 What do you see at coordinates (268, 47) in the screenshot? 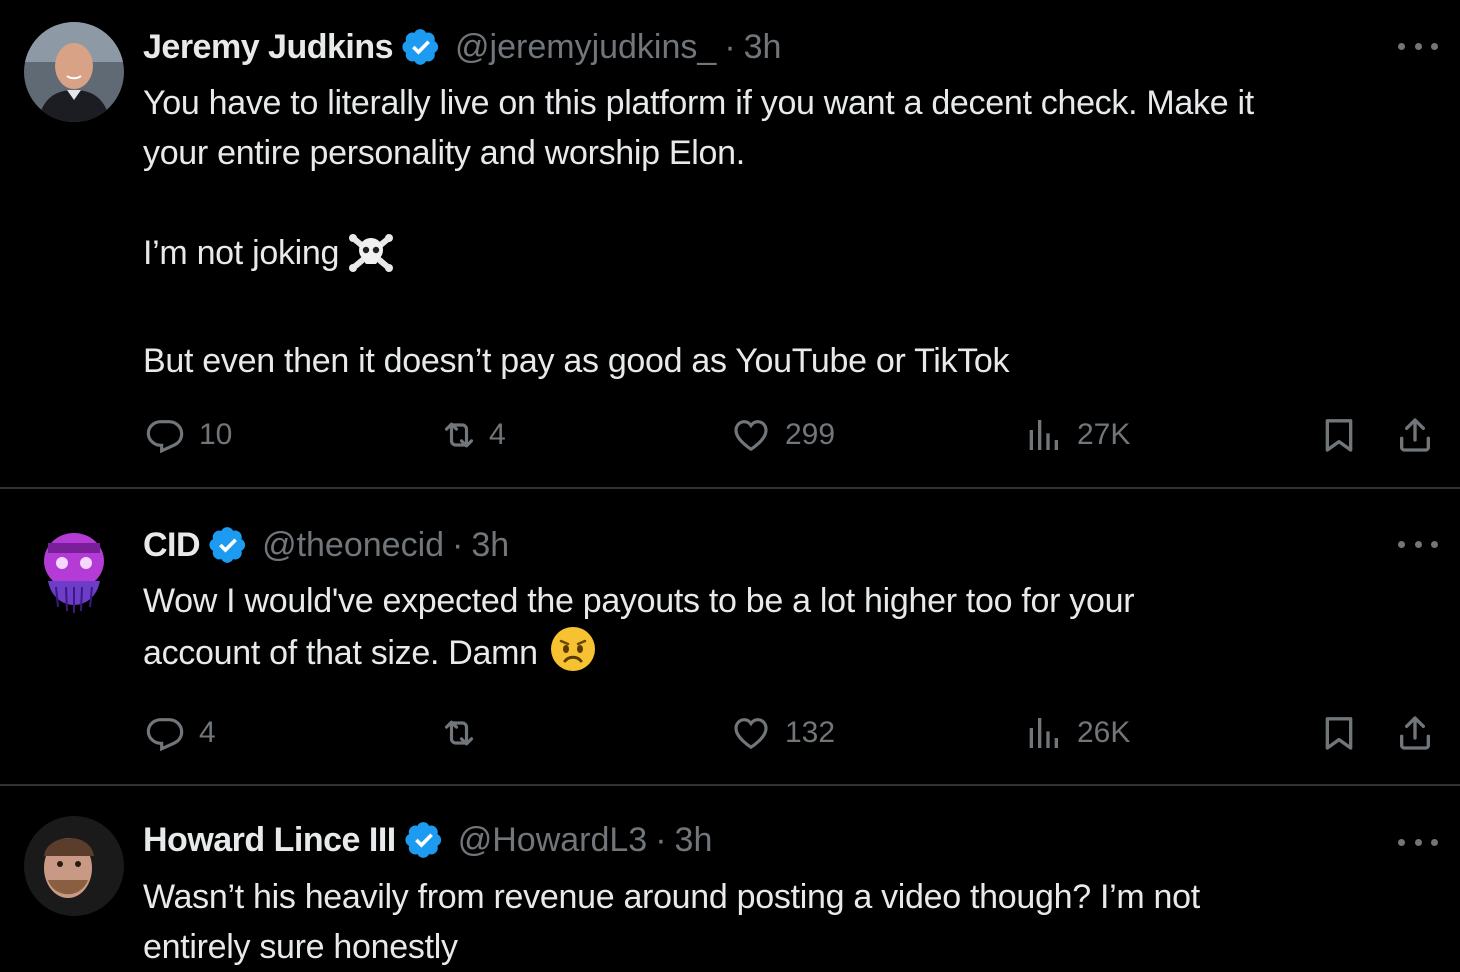
I see `author-name: Jeremy Judkins` at bounding box center [268, 47].